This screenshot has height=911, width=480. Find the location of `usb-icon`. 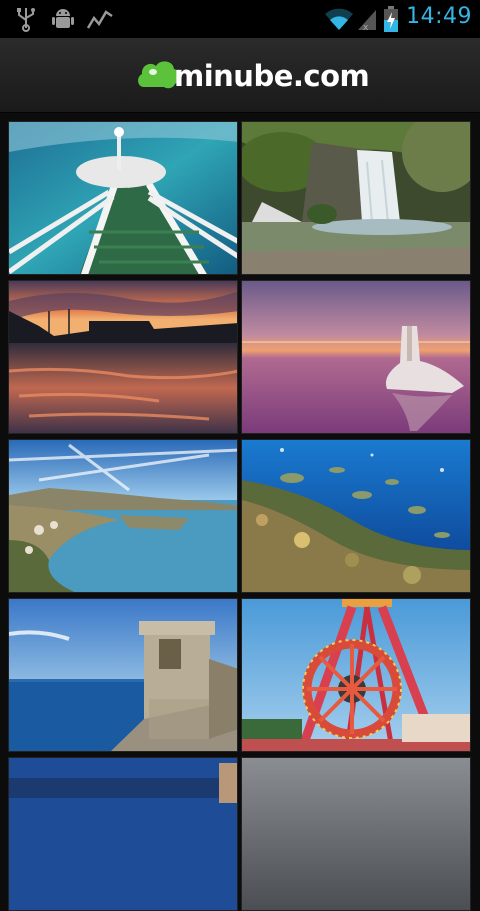

usb-icon is located at coordinates (26, 20).